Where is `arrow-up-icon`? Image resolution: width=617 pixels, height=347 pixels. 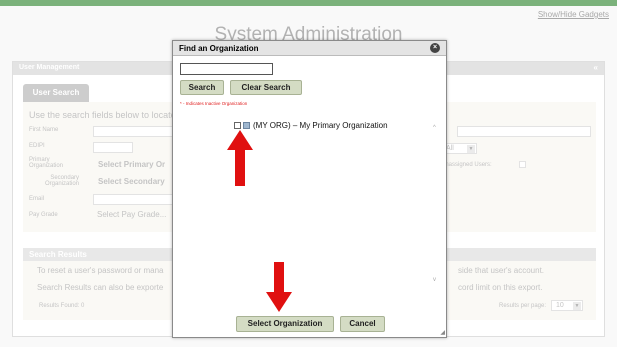 arrow-up-icon is located at coordinates (240, 158).